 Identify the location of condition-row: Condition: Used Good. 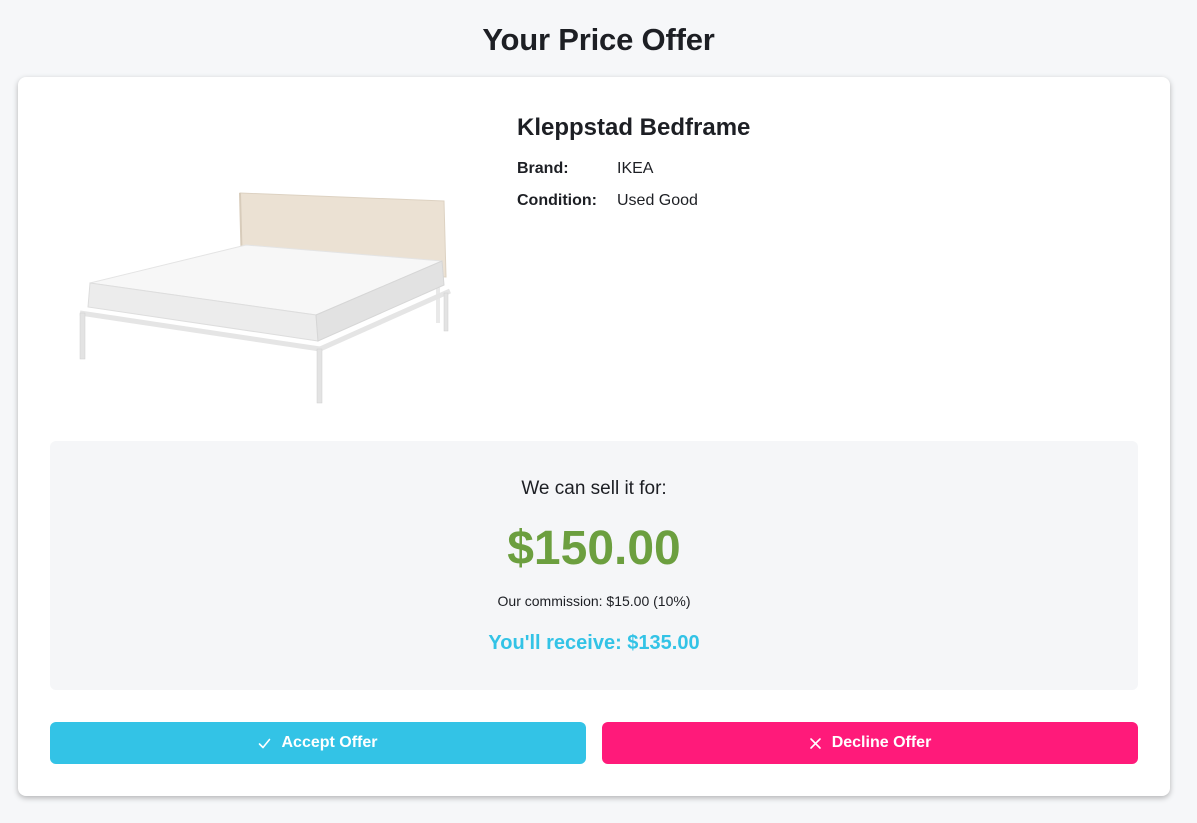
(633, 201).